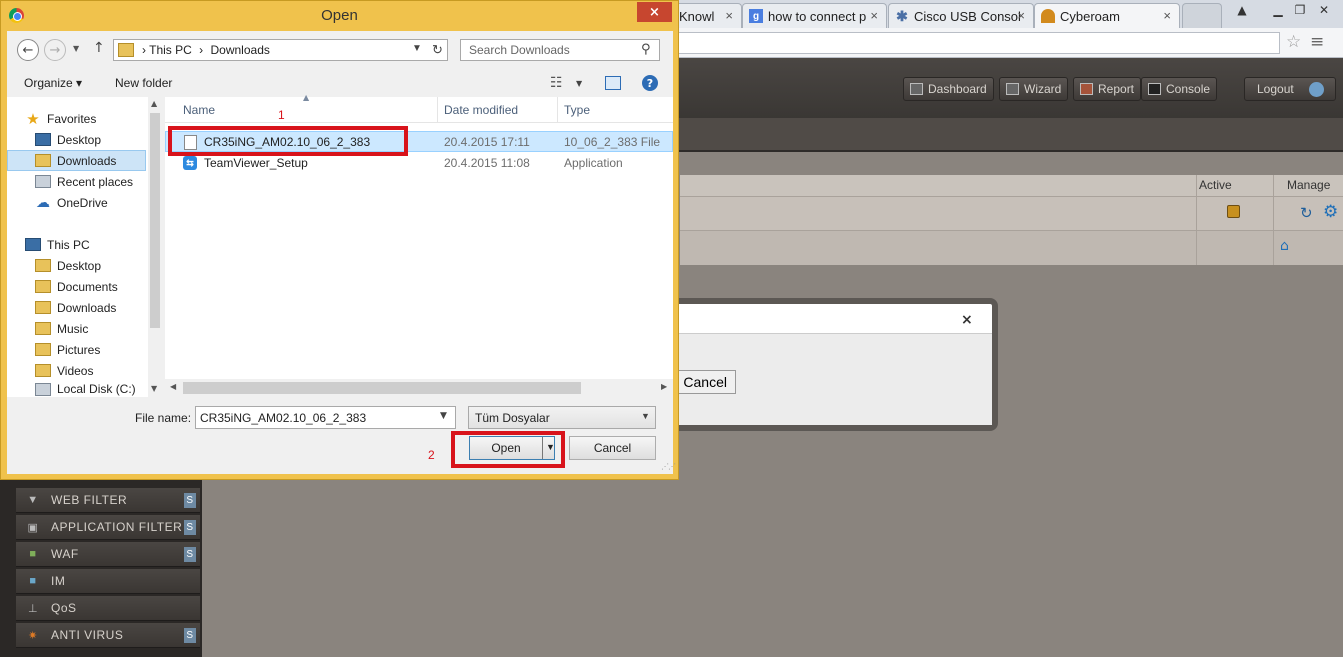 This screenshot has height=657, width=1343. What do you see at coordinates (960, 43) in the screenshot?
I see `url-input` at bounding box center [960, 43].